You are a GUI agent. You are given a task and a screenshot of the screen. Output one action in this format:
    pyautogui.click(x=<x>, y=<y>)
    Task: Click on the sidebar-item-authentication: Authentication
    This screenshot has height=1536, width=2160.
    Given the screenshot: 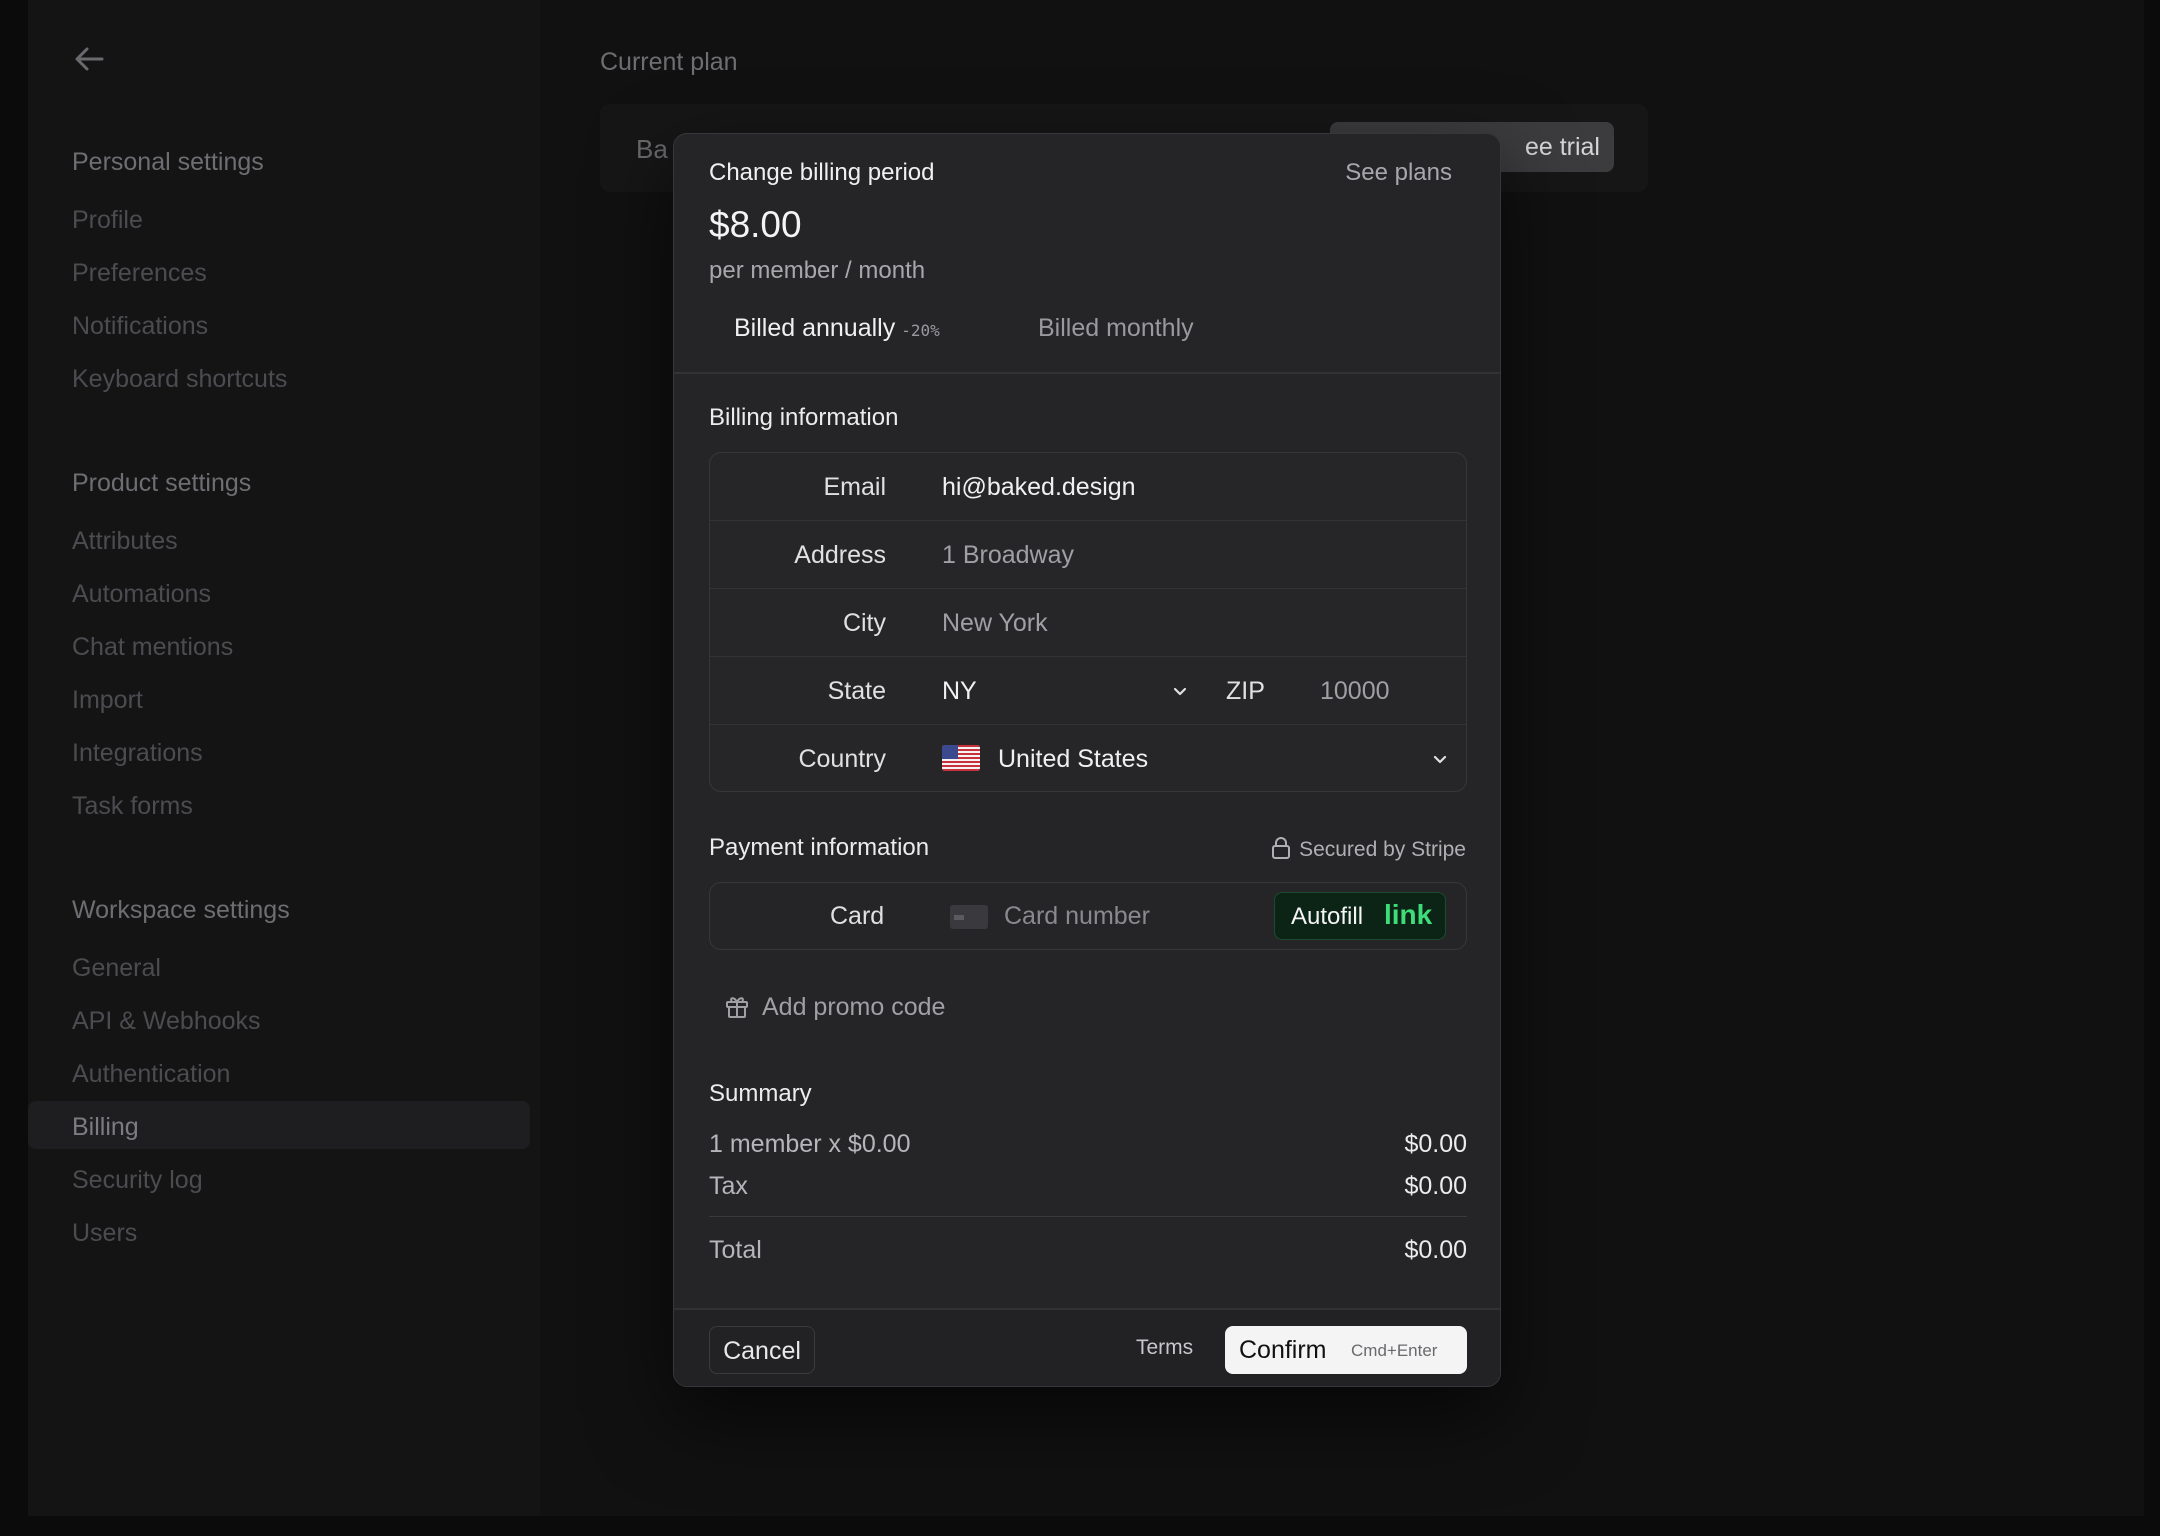 What is the action you would take?
    pyautogui.click(x=151, y=1074)
    